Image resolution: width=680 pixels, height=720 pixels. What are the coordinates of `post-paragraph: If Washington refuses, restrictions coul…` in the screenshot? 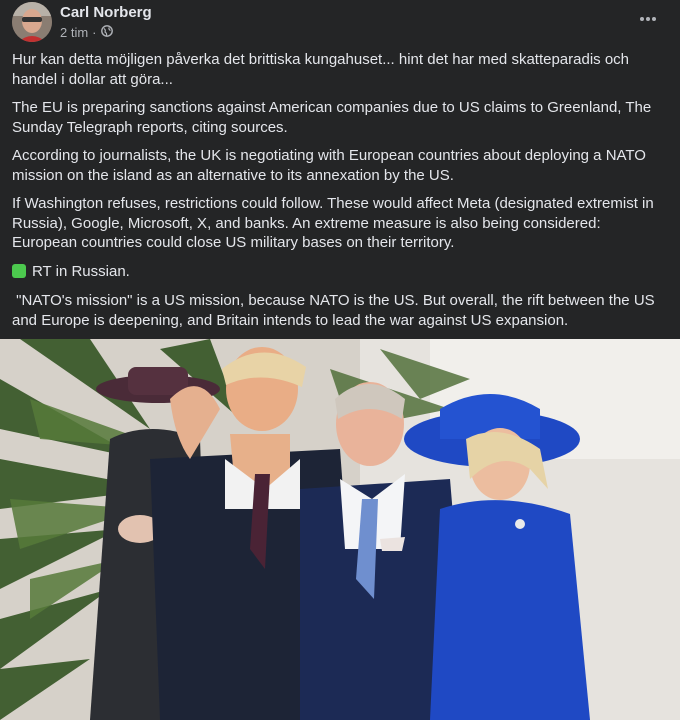 It's located at (333, 223).